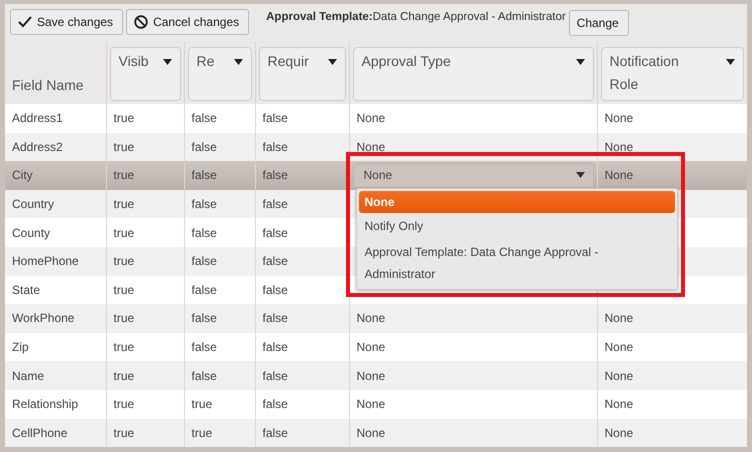 This screenshot has width=752, height=452. Describe the element at coordinates (22, 175) in the screenshot. I see `table-cell: City` at that location.